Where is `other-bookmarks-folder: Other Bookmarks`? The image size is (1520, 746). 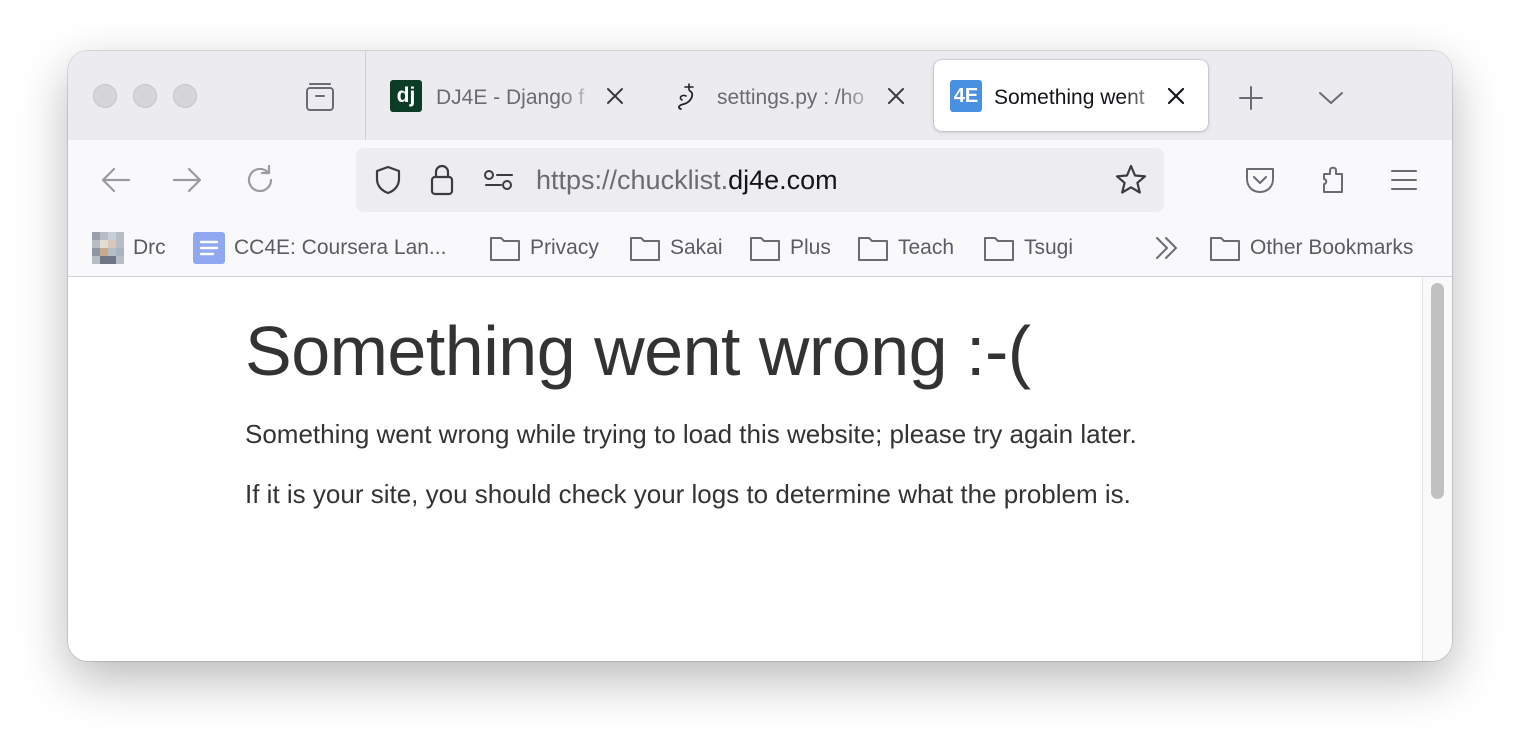 other-bookmarks-folder: Other Bookmarks is located at coordinates (1311, 248).